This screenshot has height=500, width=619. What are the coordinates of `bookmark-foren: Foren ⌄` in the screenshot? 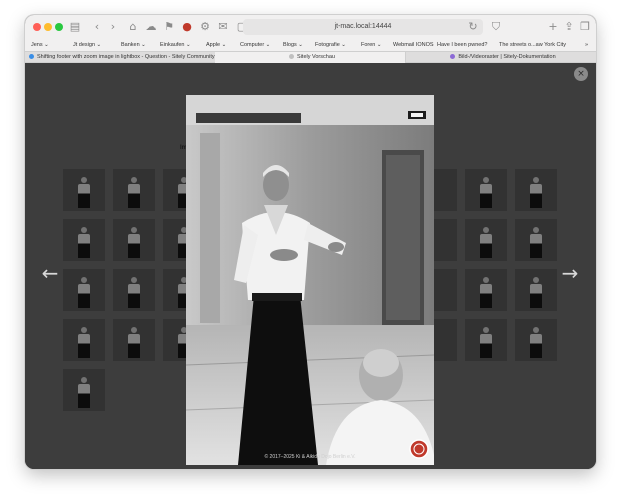 It's located at (371, 45).